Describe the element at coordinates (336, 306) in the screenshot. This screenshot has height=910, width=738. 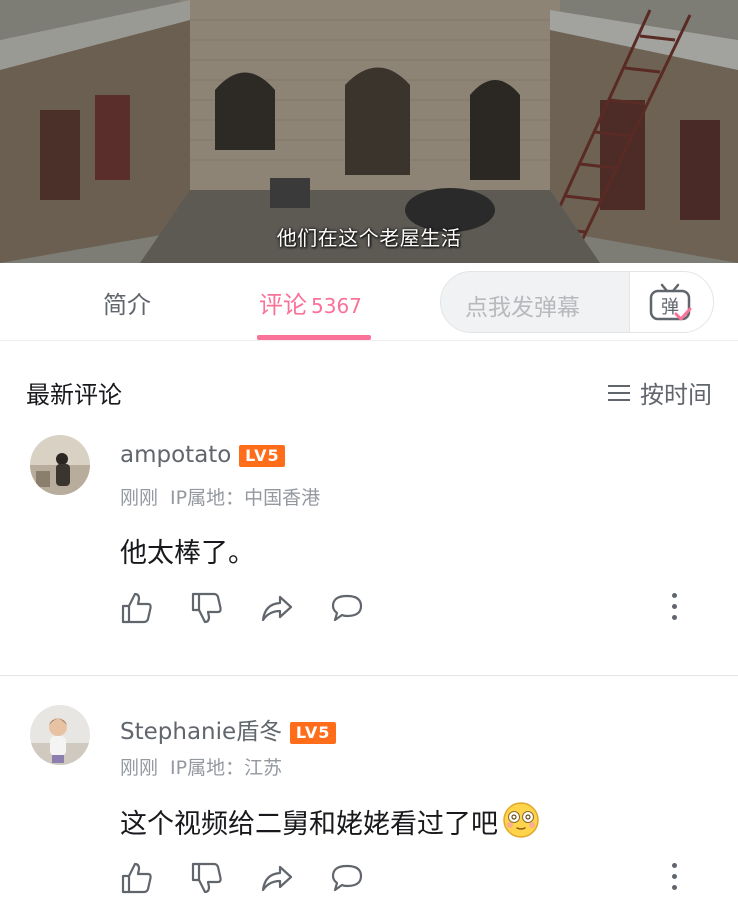
I see `comment-count: 5367` at that location.